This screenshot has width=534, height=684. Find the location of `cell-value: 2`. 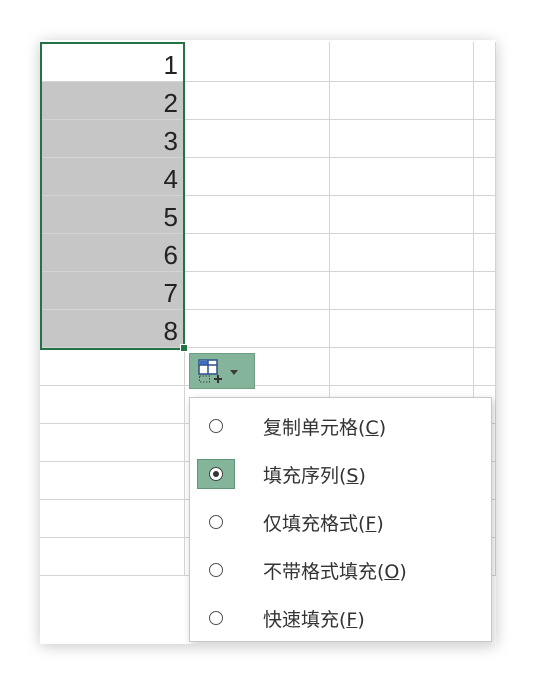

cell-value: 2 is located at coordinates (170, 103).